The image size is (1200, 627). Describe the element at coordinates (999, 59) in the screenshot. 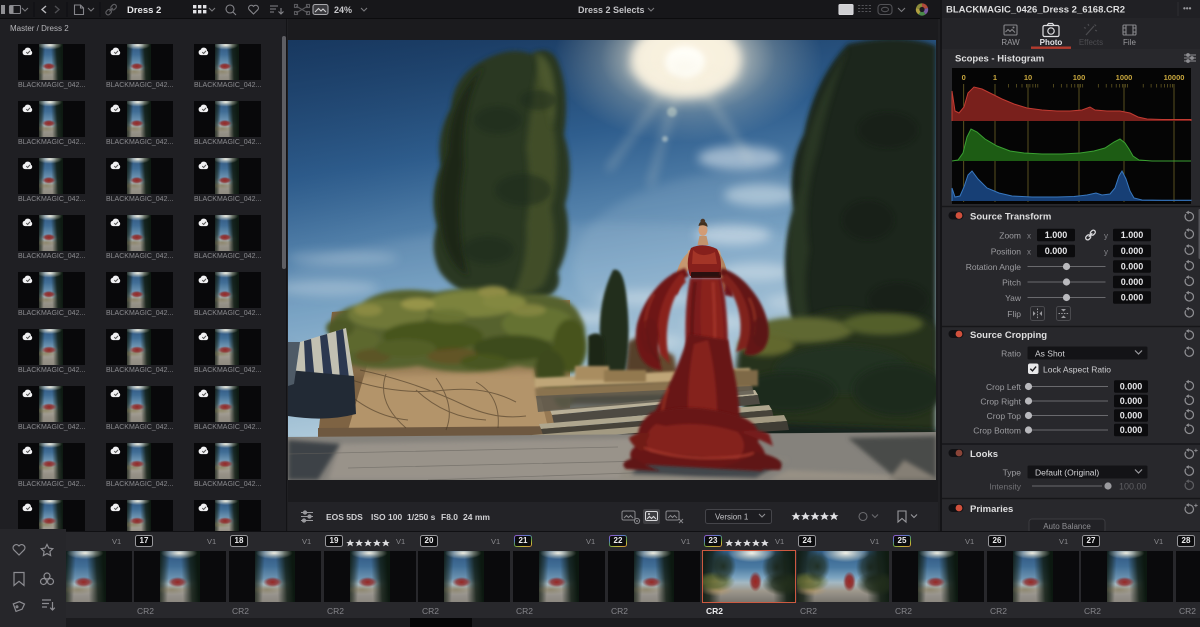

I see `svg-text: Scopes - Histogram` at that location.